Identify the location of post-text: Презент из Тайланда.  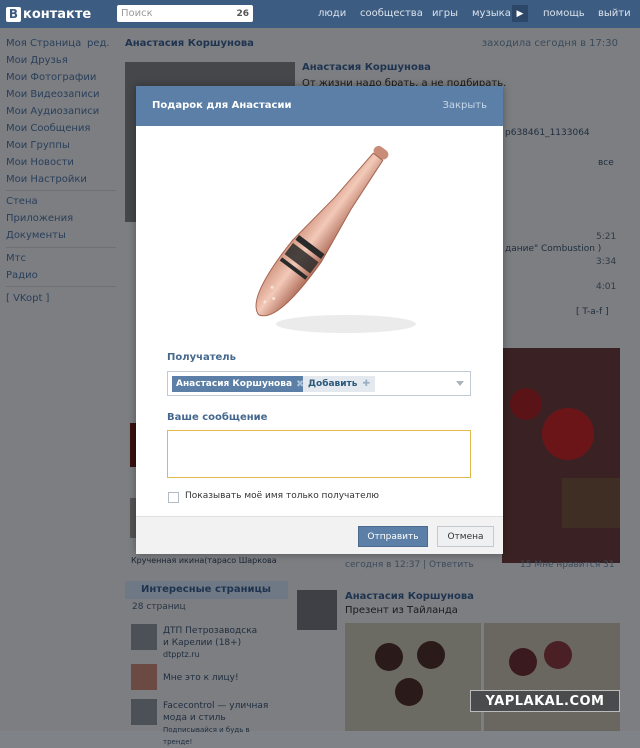
(401, 610).